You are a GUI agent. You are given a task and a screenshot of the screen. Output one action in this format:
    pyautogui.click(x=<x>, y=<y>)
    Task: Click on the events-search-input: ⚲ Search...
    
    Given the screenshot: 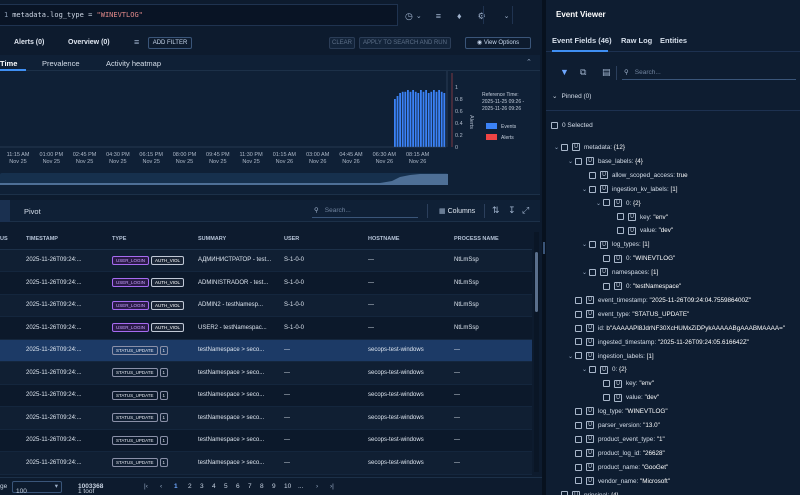 What is the action you would take?
    pyautogui.click(x=365, y=211)
    